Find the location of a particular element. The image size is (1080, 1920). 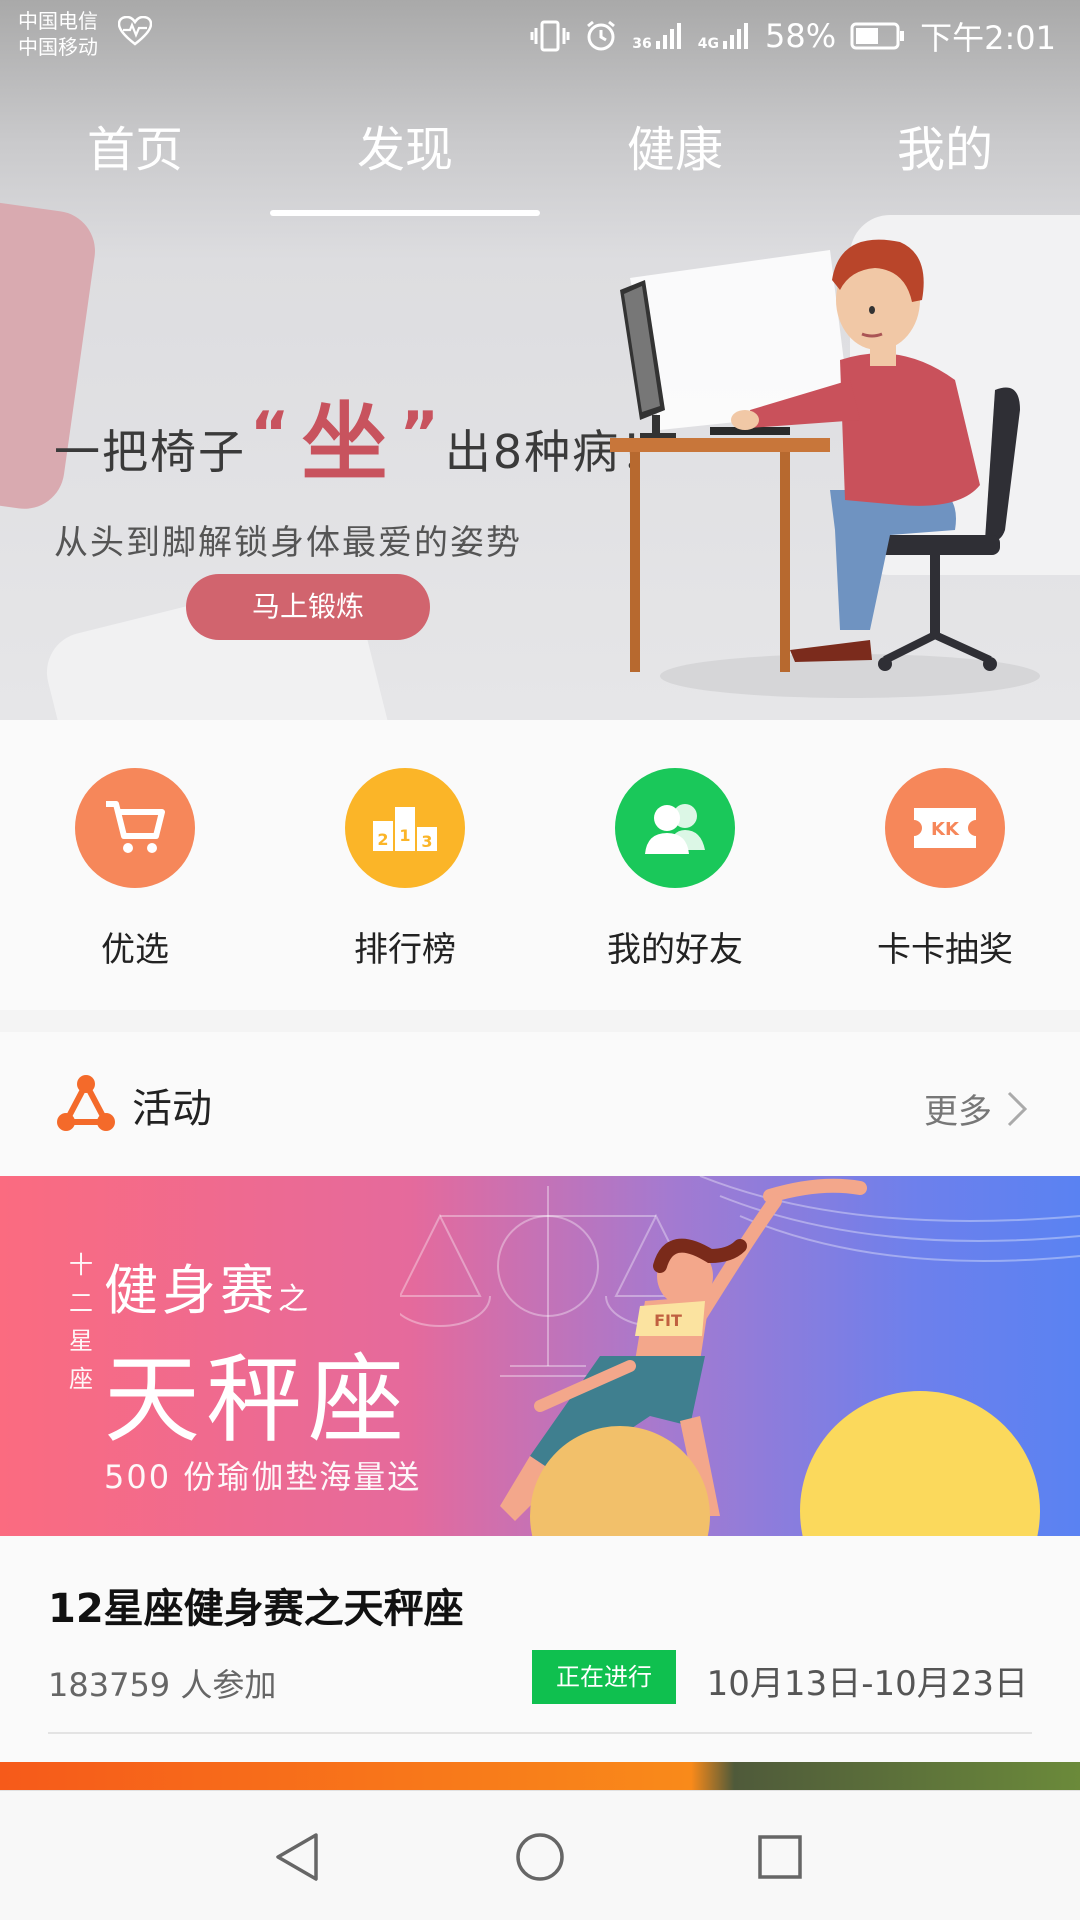

banner-headline: 一把椅子 “ 坐 ” 出8种病！ is located at coordinates (361, 430).